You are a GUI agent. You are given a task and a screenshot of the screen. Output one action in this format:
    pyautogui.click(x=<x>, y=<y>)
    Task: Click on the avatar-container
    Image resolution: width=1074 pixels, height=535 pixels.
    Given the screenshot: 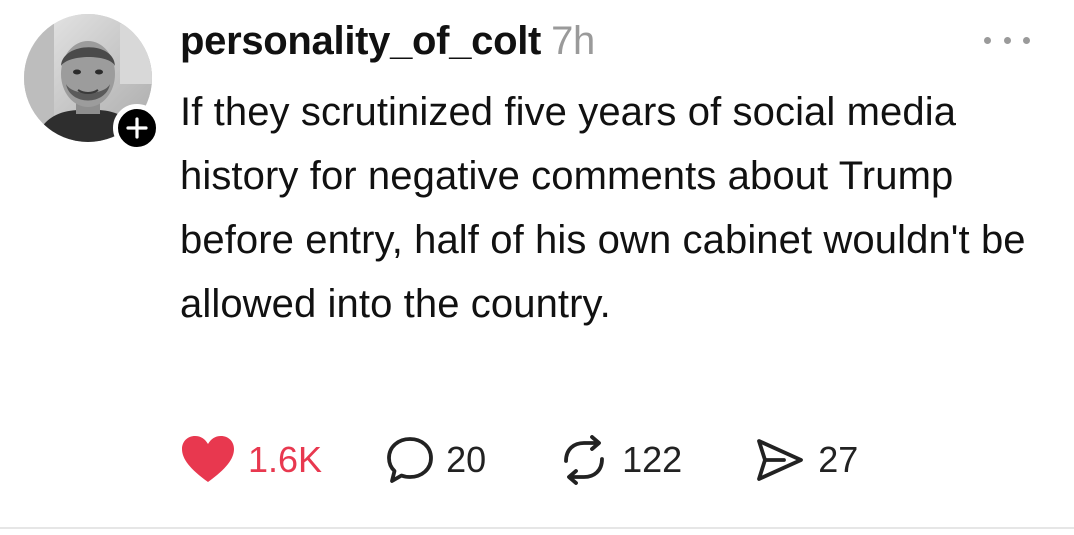 What is the action you would take?
    pyautogui.click(x=92, y=83)
    